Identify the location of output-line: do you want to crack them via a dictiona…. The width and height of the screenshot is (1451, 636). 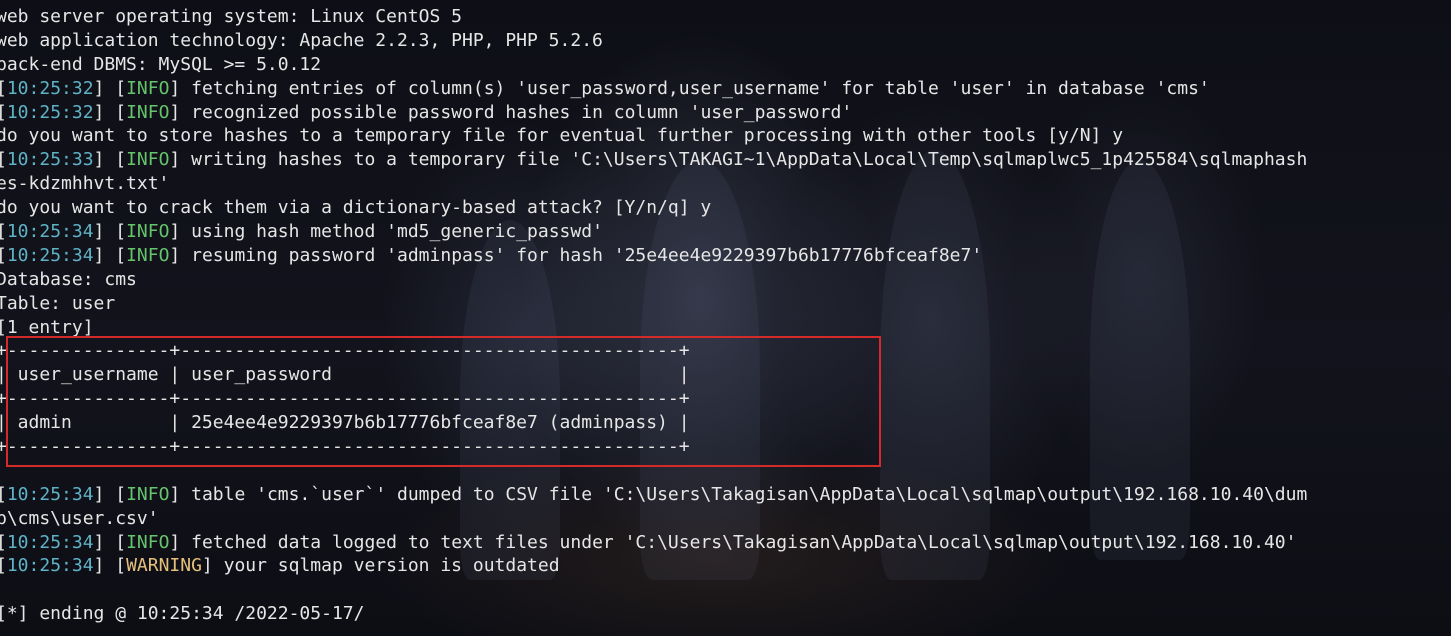
(356, 208).